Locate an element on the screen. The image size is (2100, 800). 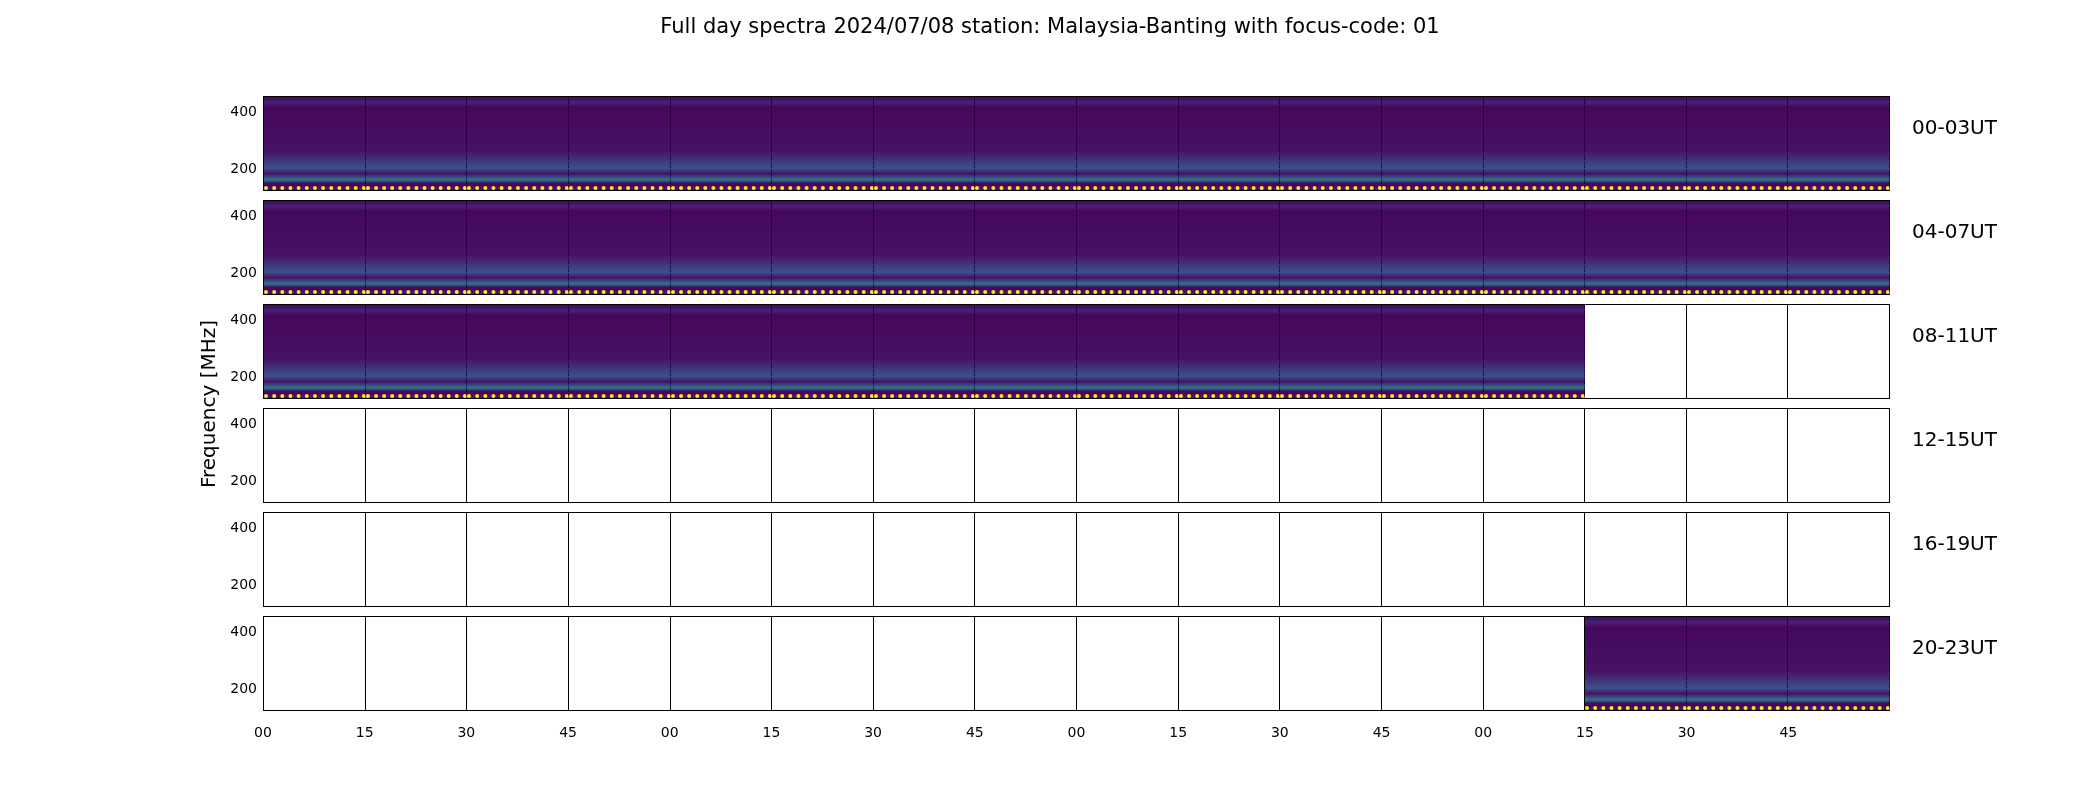
row-label: 16-19UT is located at coordinates (1954, 543).